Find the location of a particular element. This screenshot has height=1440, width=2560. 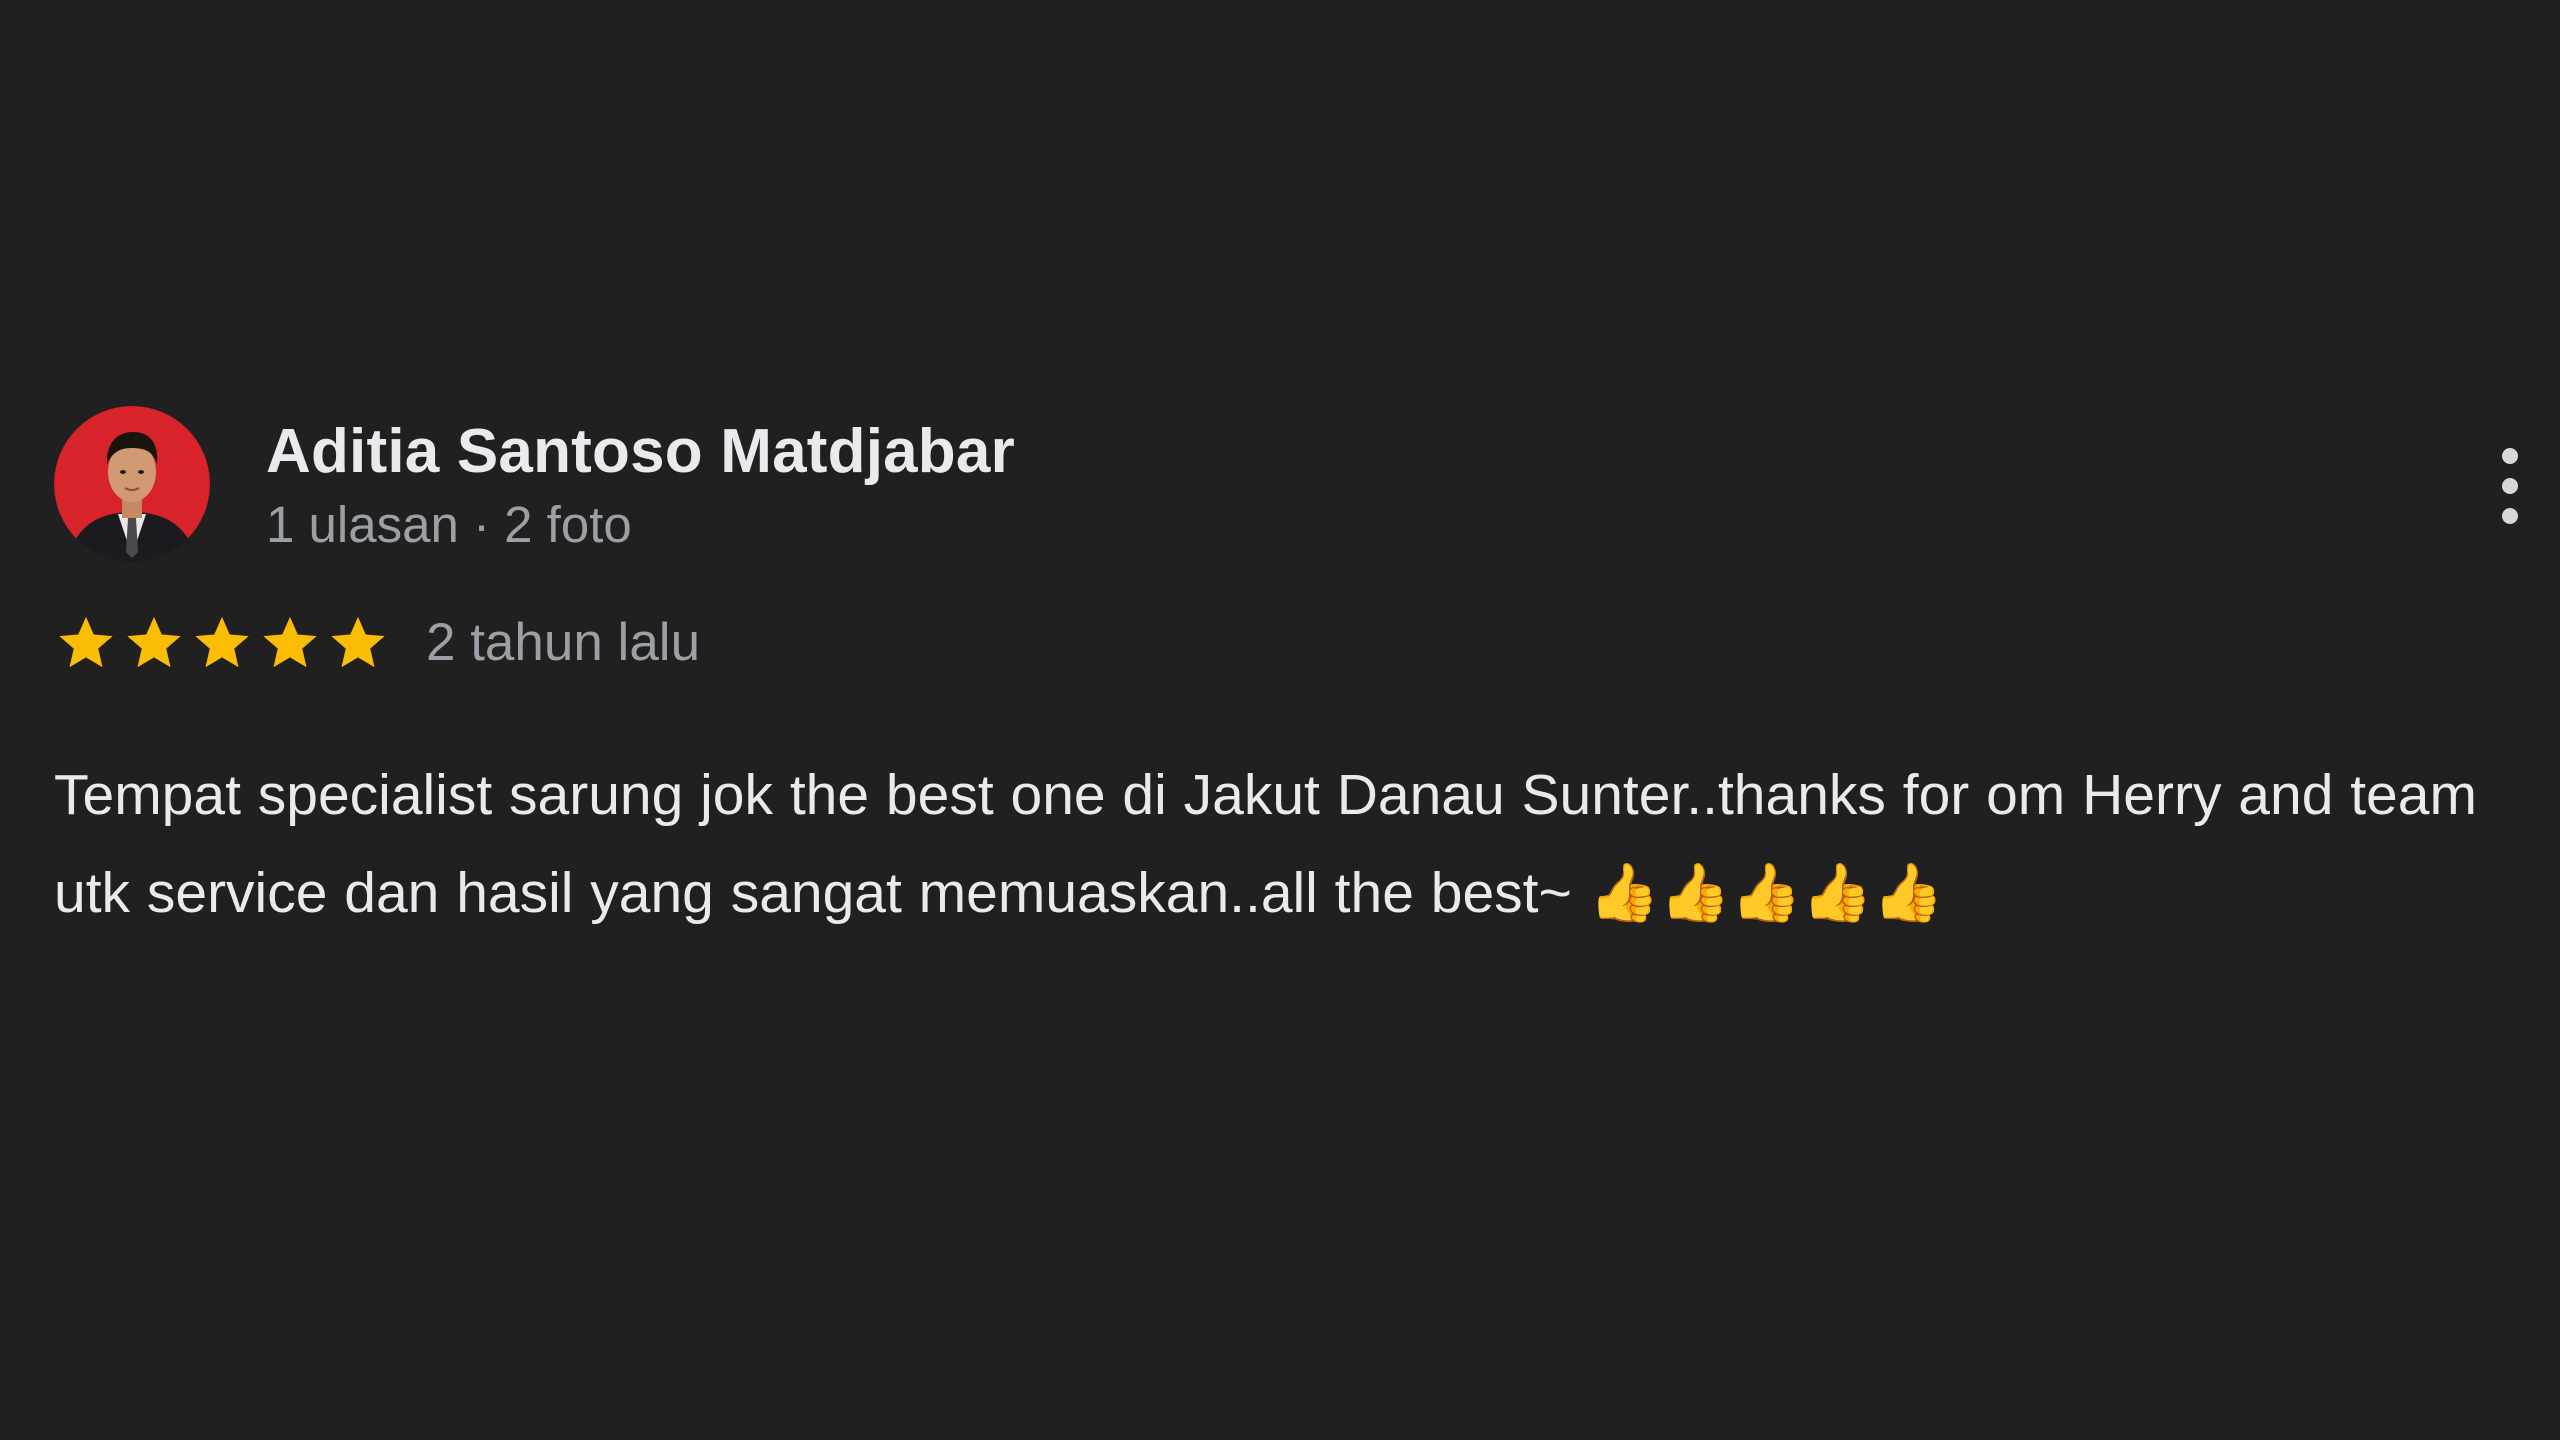

avatar is located at coordinates (132, 484).